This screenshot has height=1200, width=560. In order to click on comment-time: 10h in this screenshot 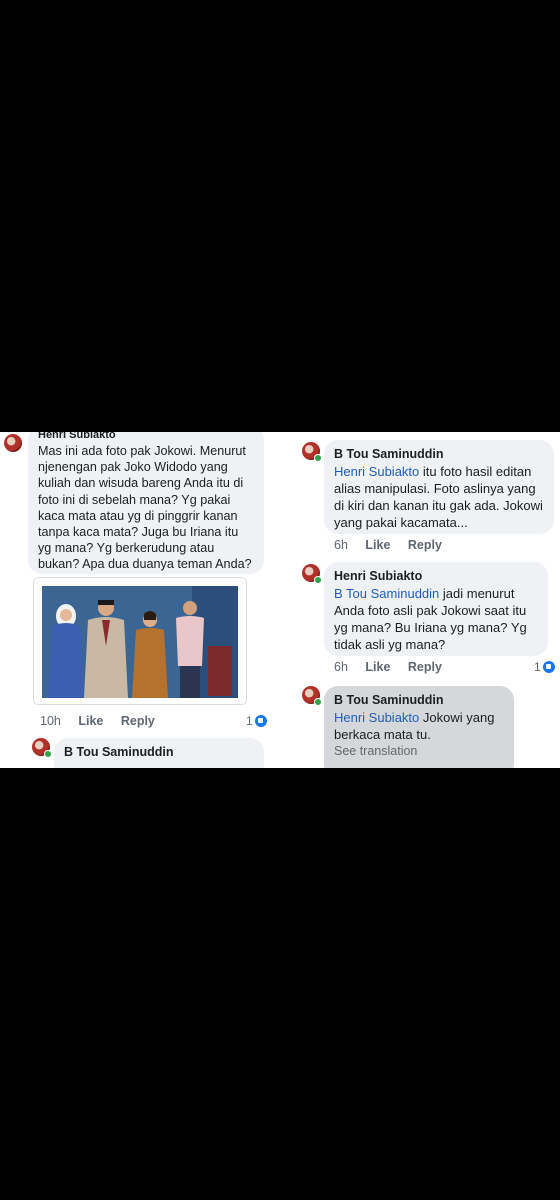, I will do `click(50, 721)`.